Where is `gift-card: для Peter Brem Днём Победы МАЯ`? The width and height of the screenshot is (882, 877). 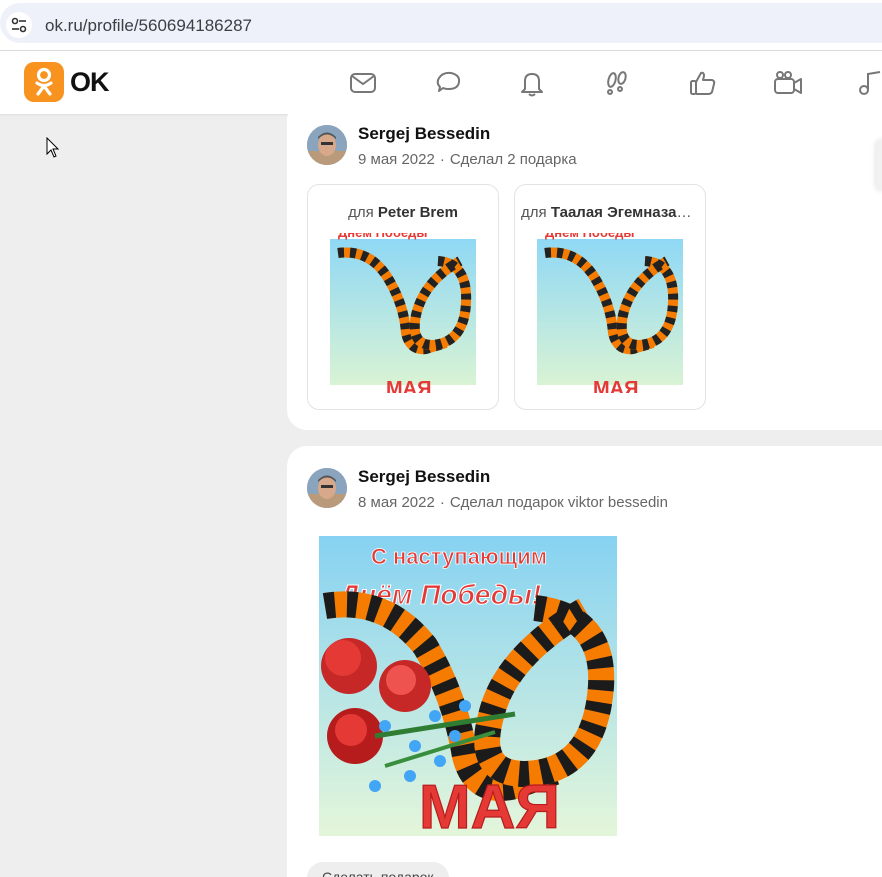
gift-card: для Peter Brem Днём Победы МАЯ is located at coordinates (403, 297).